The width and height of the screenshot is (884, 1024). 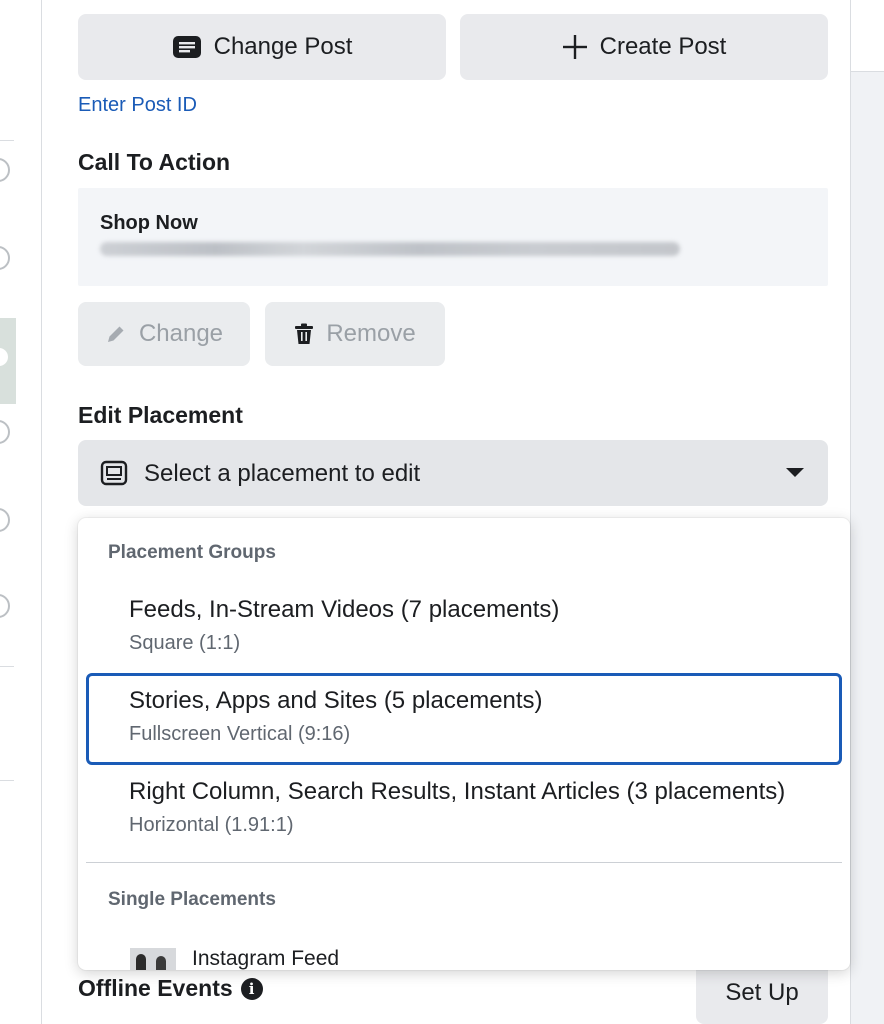 I want to click on dropdown-divider, so click(x=464, y=862).